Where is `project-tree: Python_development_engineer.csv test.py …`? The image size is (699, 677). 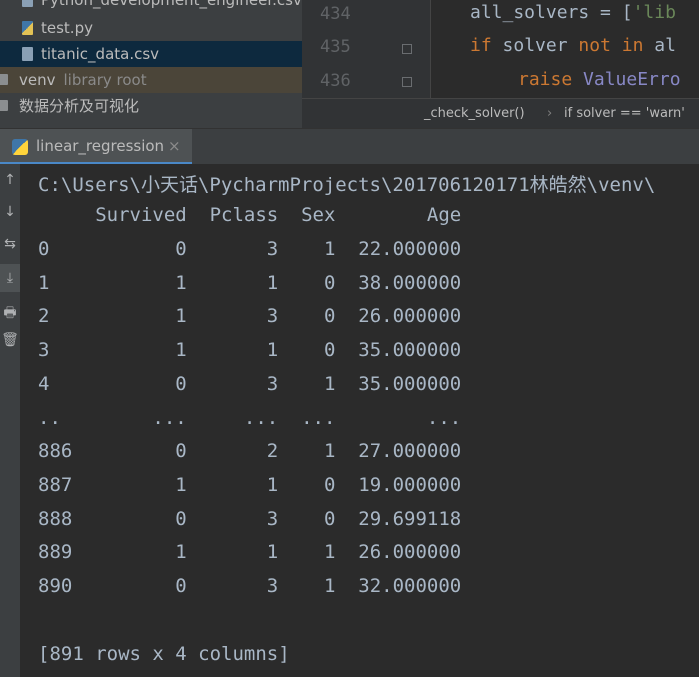 project-tree: Python_development_engineer.csv test.py … is located at coordinates (151, 64).